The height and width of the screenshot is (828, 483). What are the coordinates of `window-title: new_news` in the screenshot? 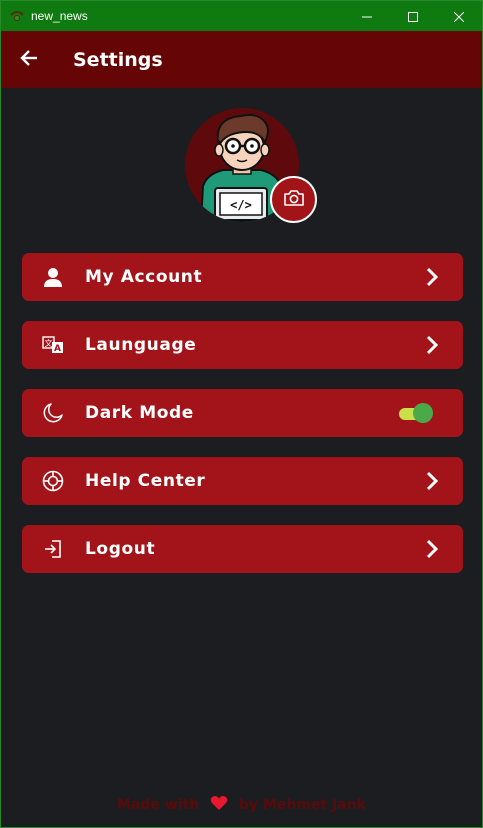 It's located at (59, 16).